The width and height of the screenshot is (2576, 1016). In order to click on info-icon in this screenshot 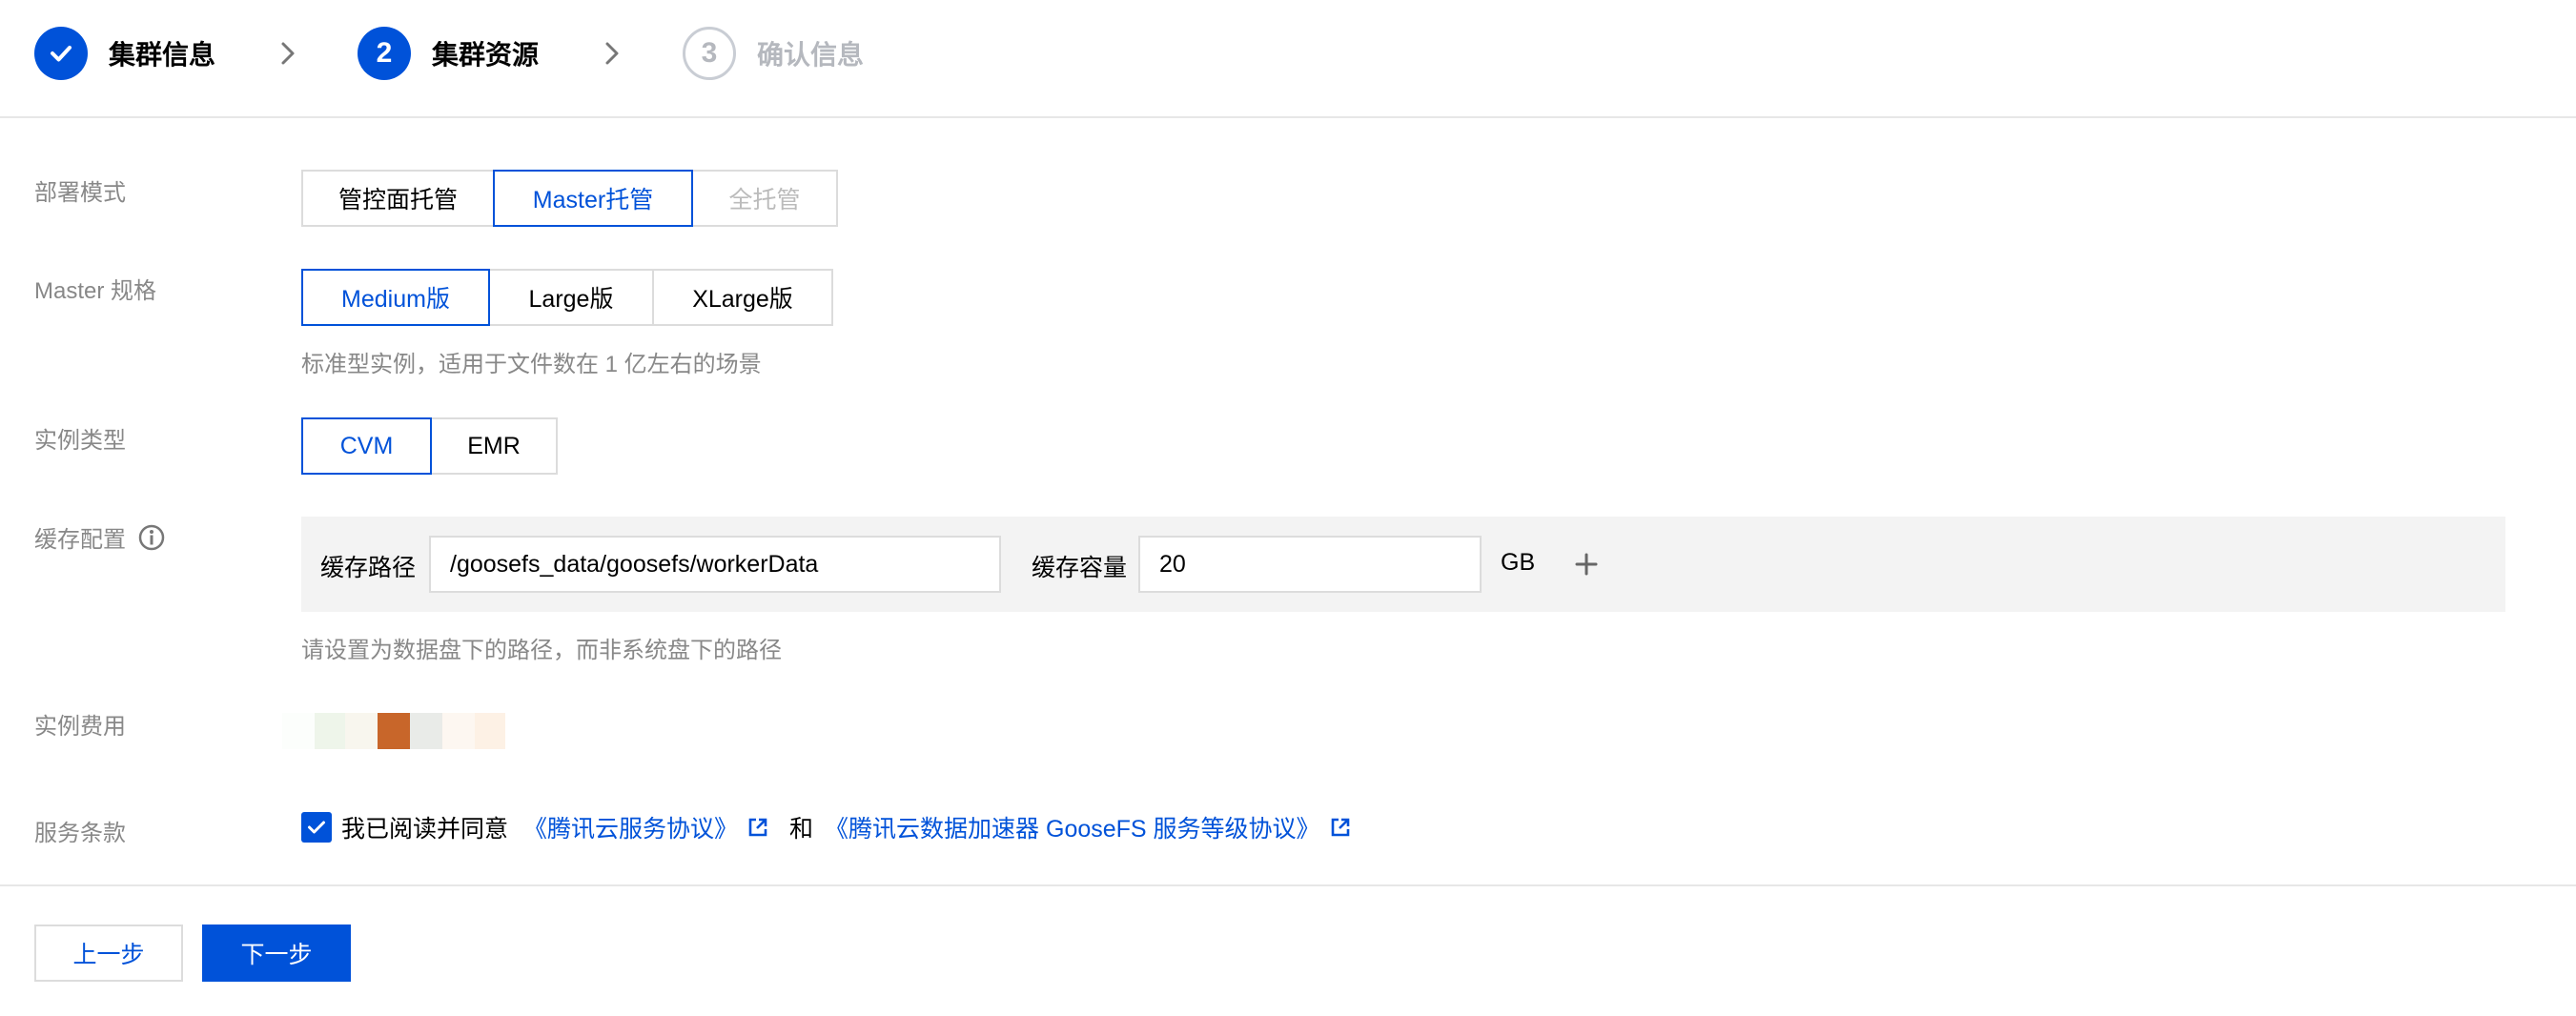, I will do `click(151, 537)`.